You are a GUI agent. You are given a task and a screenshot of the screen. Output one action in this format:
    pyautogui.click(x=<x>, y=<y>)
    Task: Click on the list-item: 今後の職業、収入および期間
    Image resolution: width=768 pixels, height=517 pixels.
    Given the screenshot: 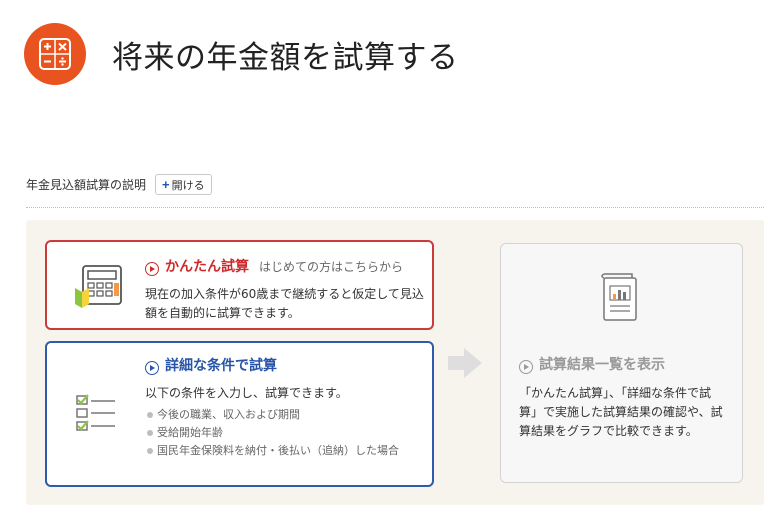 What is the action you would take?
    pyautogui.click(x=280, y=415)
    